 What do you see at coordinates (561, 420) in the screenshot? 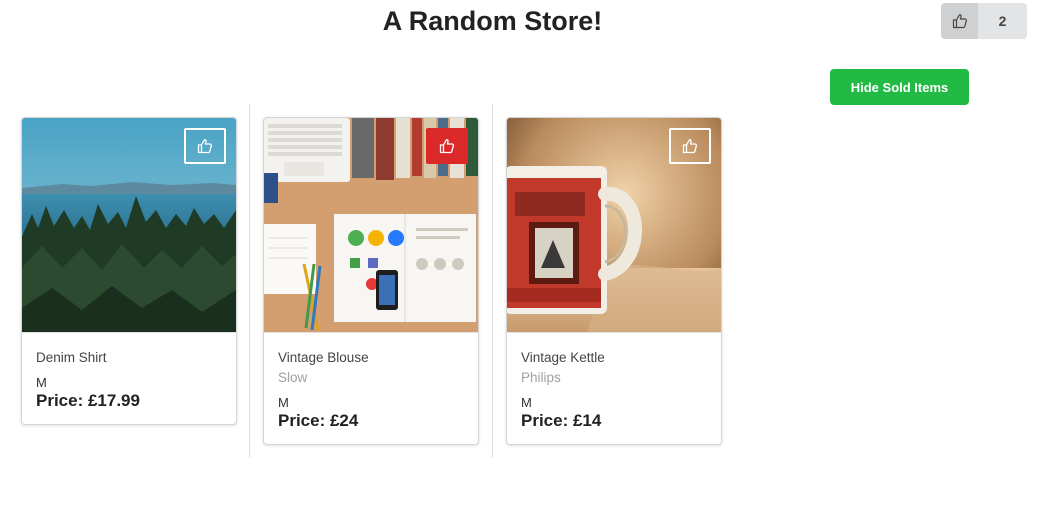
I see `product-price: Price: £14` at bounding box center [561, 420].